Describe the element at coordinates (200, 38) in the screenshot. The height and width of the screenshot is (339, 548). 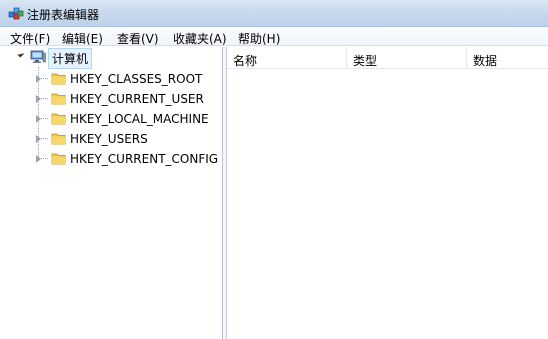
I see `menu-favorites: 收藏夹(A)` at that location.